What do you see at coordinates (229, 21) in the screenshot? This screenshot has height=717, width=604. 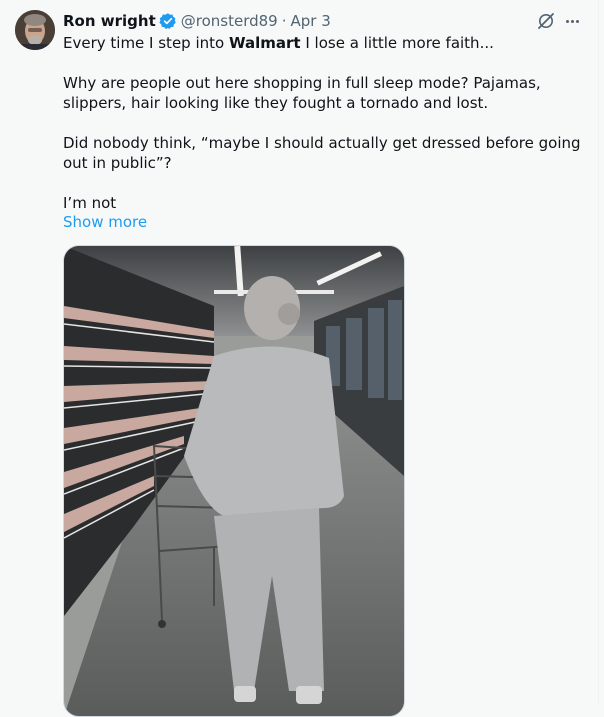 I see `author-handle: @ronsterd89` at bounding box center [229, 21].